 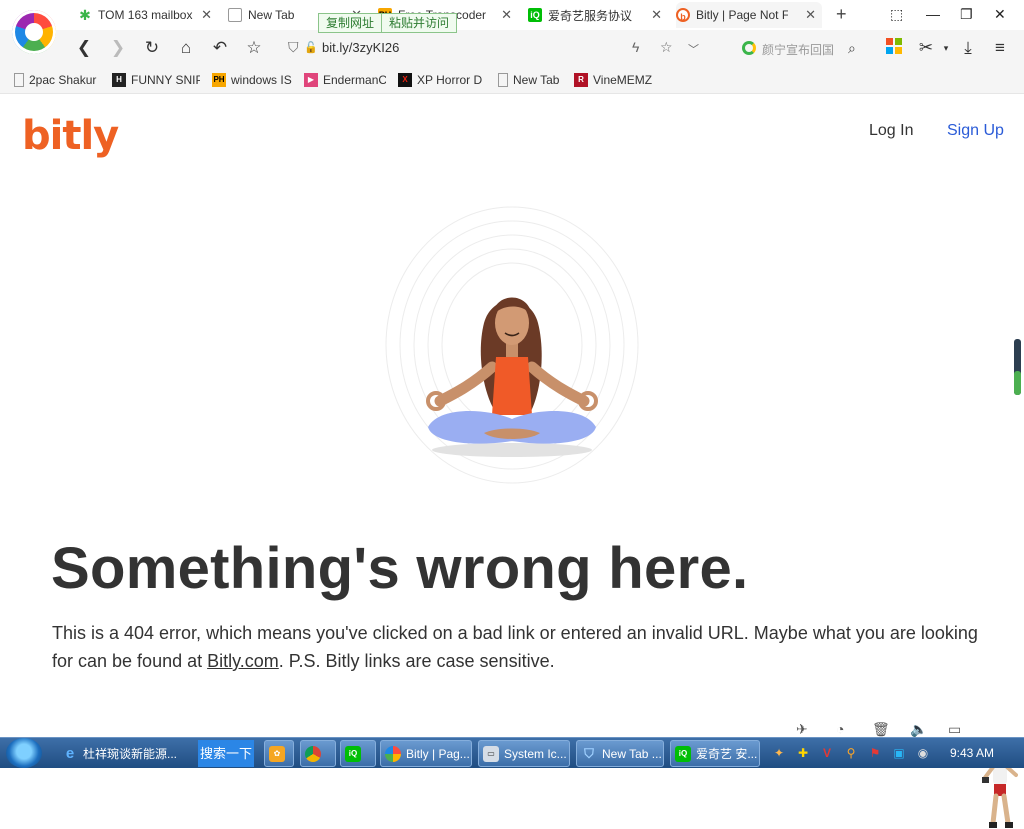 What do you see at coordinates (827, 753) in the screenshot?
I see `tray-v-icon: V` at bounding box center [827, 753].